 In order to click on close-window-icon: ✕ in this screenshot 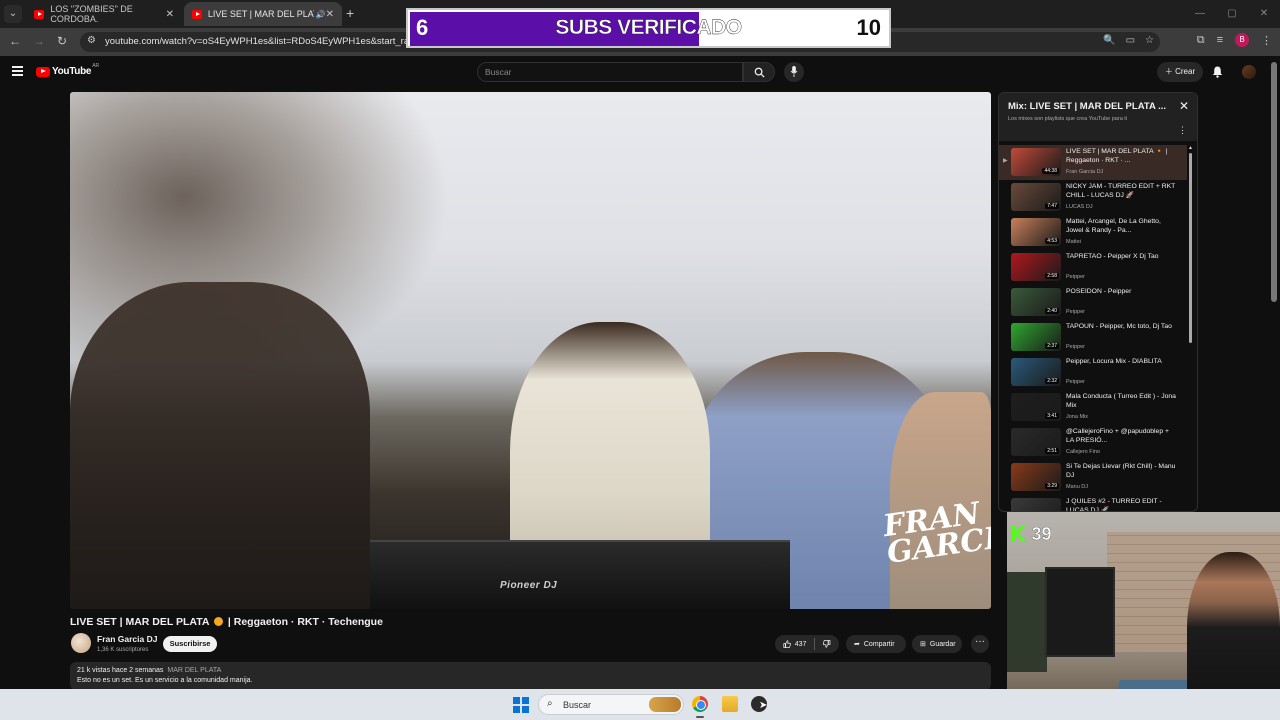, I will do `click(1264, 14)`.